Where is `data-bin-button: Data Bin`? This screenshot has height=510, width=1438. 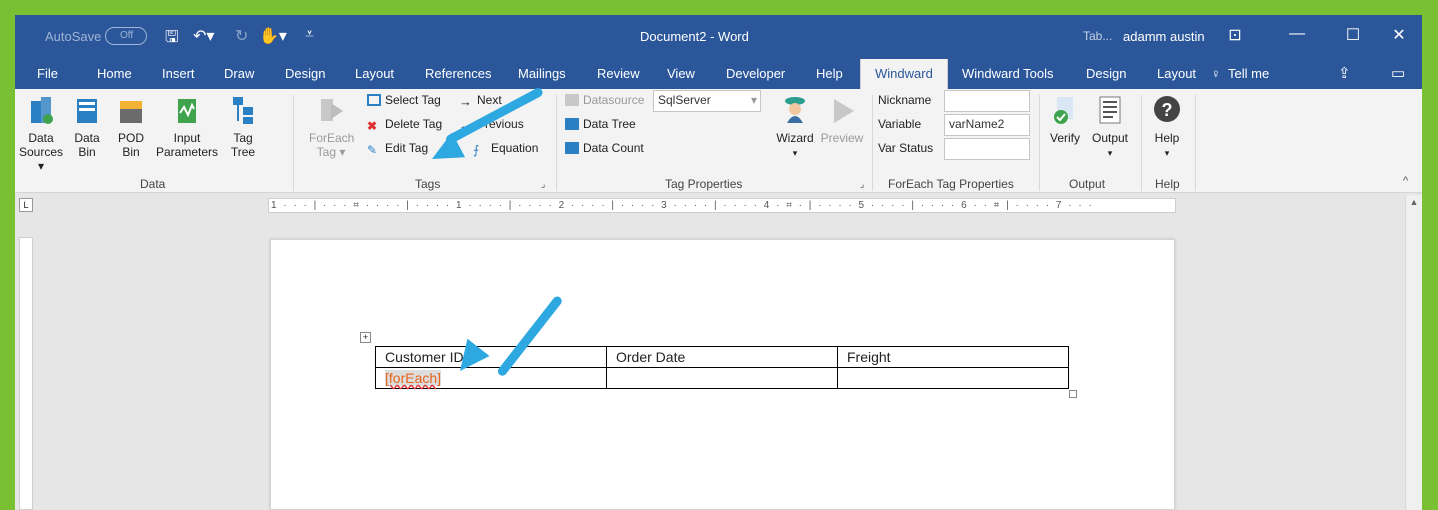
data-bin-button: Data Bin is located at coordinates (87, 127).